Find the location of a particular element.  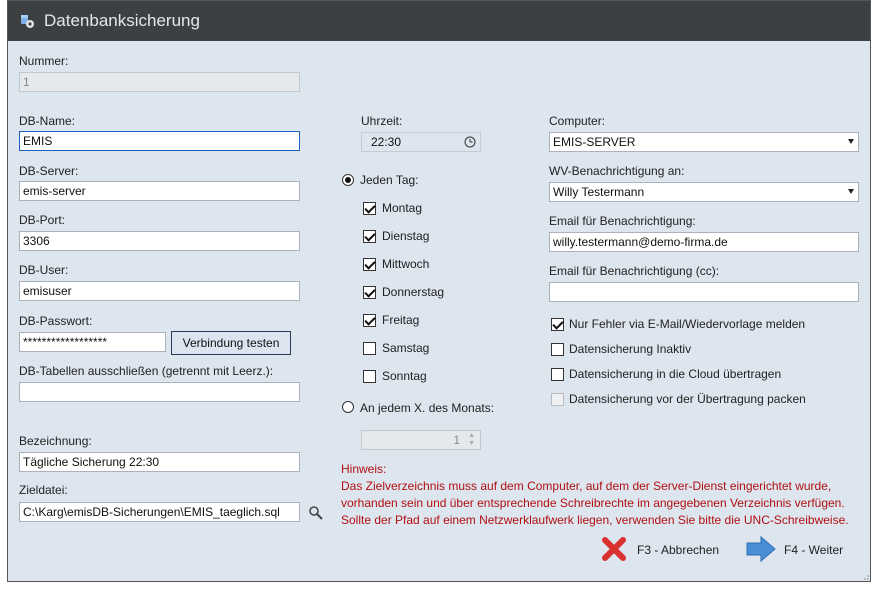

db-name-field: EMIS is located at coordinates (159, 141).